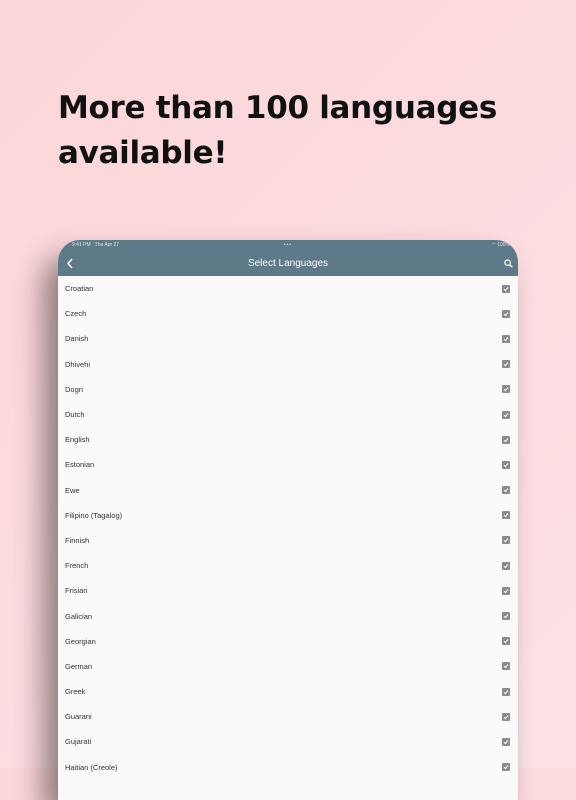 The height and width of the screenshot is (800, 576). What do you see at coordinates (288, 439) in the screenshot?
I see `language-row: English` at bounding box center [288, 439].